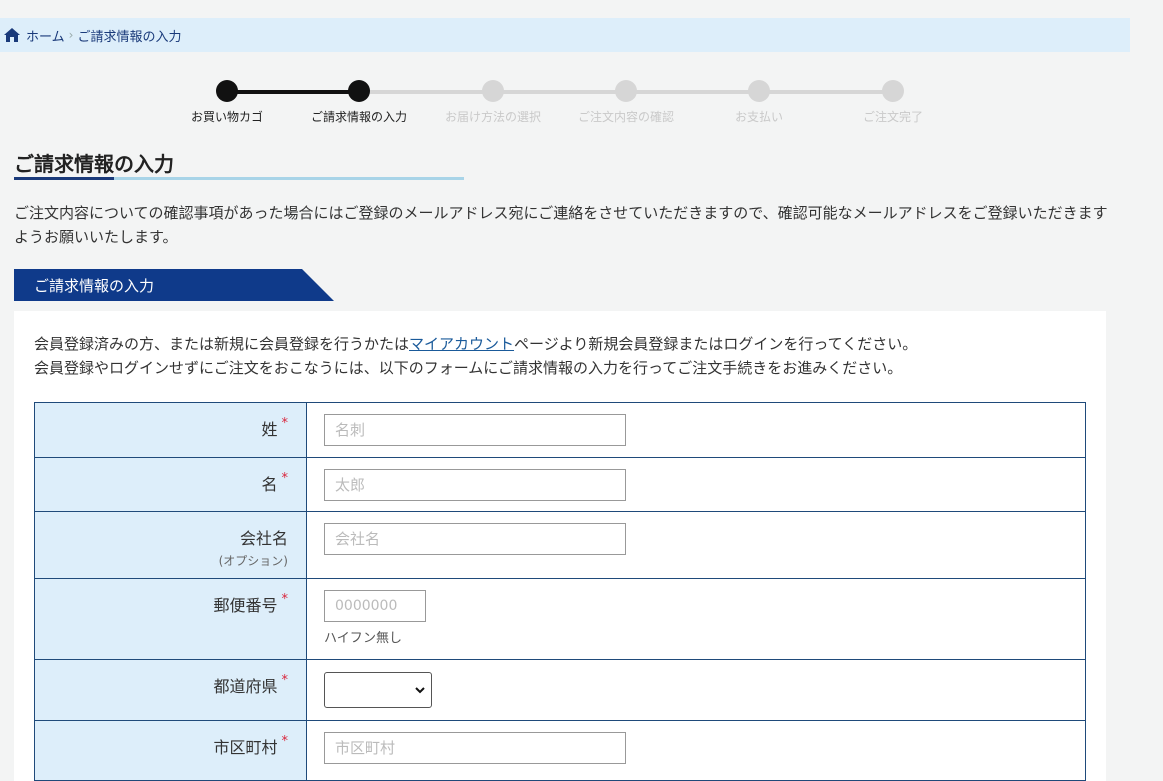 This screenshot has width=1163, height=781. I want to click on company-input, so click(475, 539).